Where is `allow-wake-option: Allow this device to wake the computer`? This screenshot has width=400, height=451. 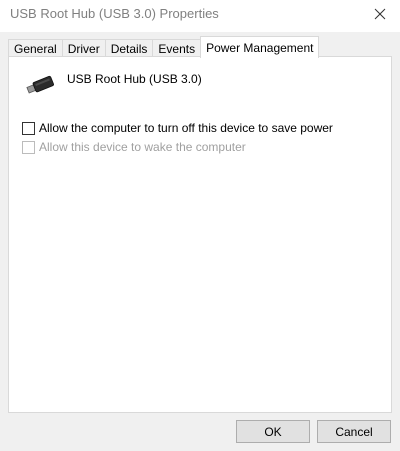 allow-wake-option: Allow this device to wake the computer is located at coordinates (134, 147).